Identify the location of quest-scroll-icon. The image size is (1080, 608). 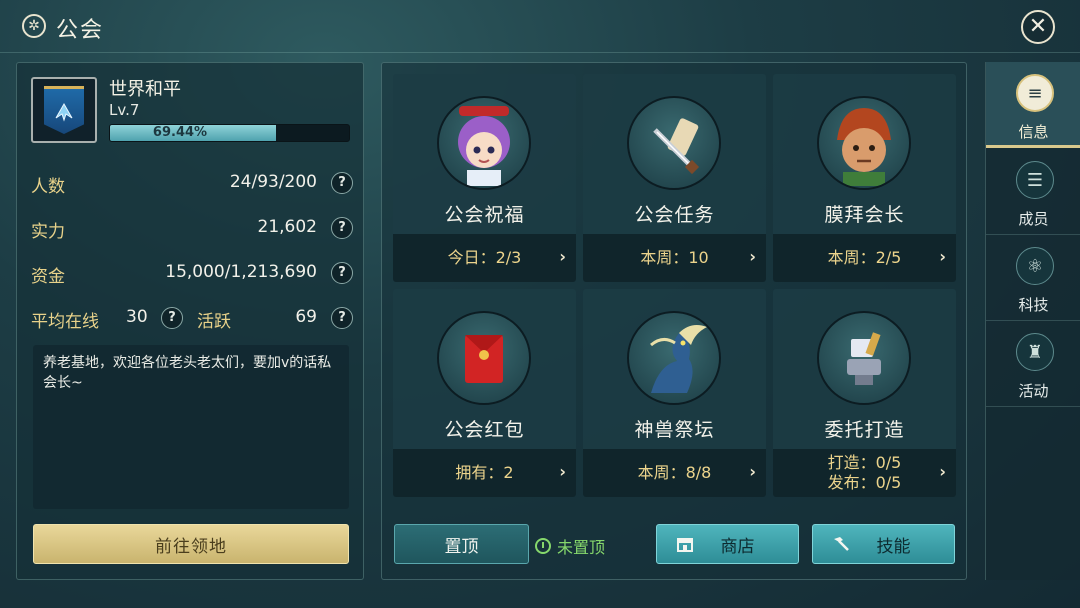
(674, 143).